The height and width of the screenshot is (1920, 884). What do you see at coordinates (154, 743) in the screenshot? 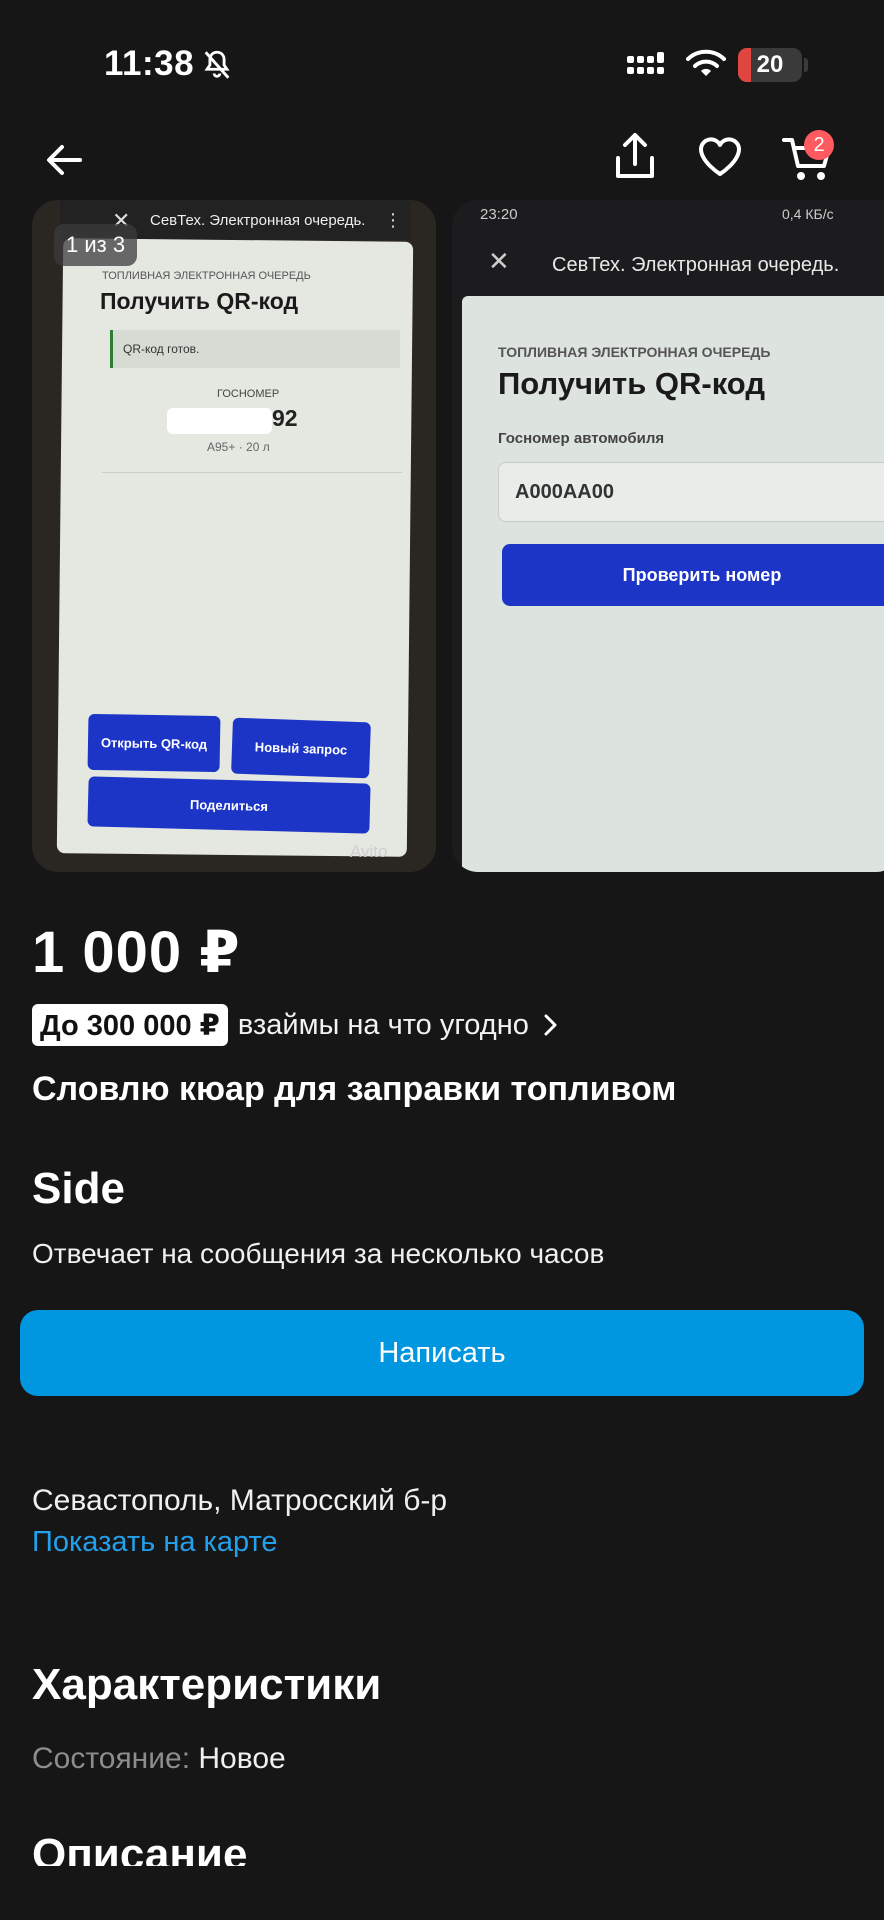
I see `photo1-open-qr-button: Открыть QR-код` at bounding box center [154, 743].